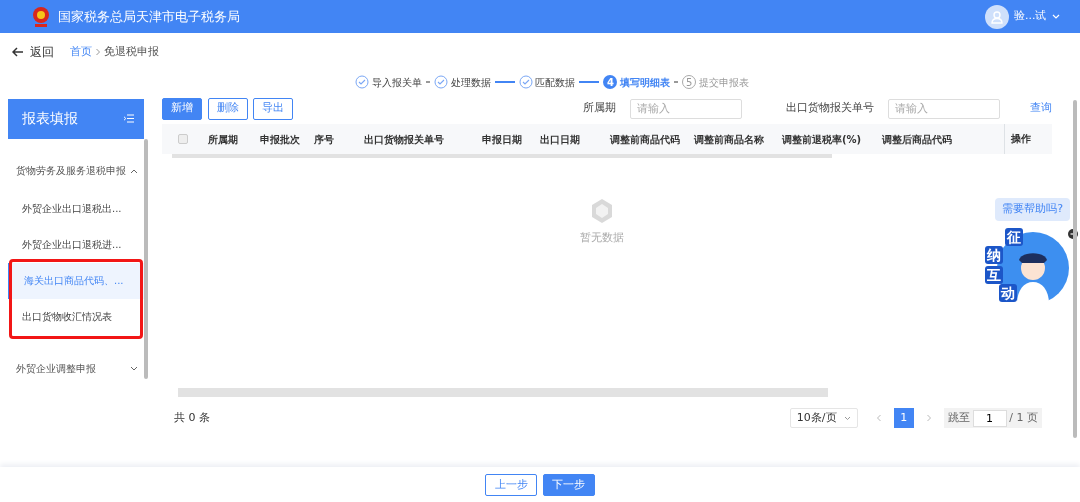  What do you see at coordinates (18, 52) in the screenshot?
I see `back-arrow-icon` at bounding box center [18, 52].